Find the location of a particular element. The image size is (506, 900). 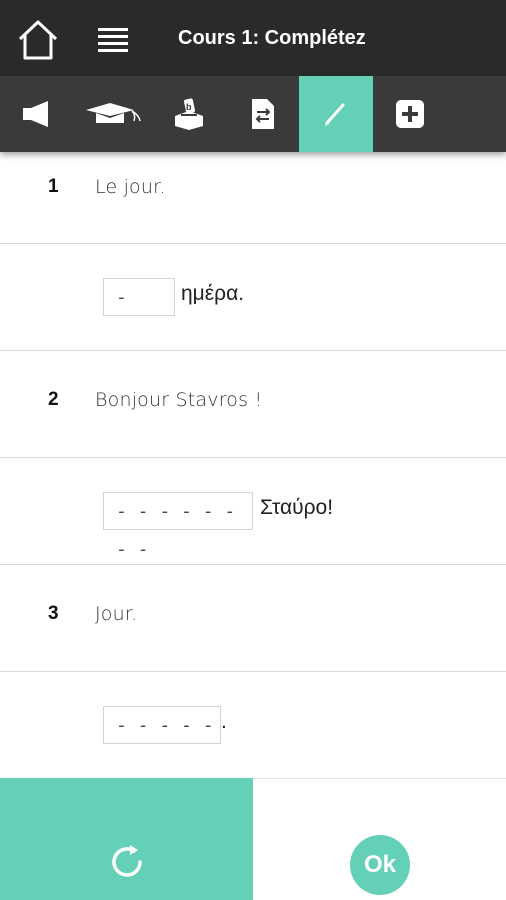

app-header: Cours 1: Complétez is located at coordinates (253, 38).